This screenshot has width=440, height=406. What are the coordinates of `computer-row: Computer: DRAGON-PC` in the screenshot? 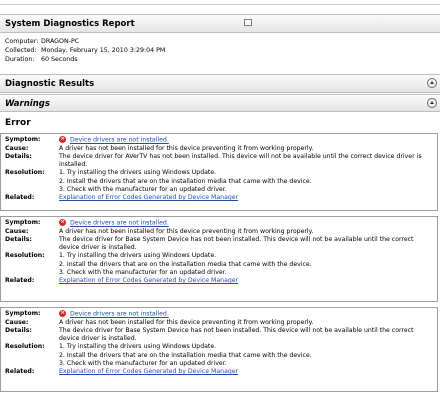 It's located at (42, 42).